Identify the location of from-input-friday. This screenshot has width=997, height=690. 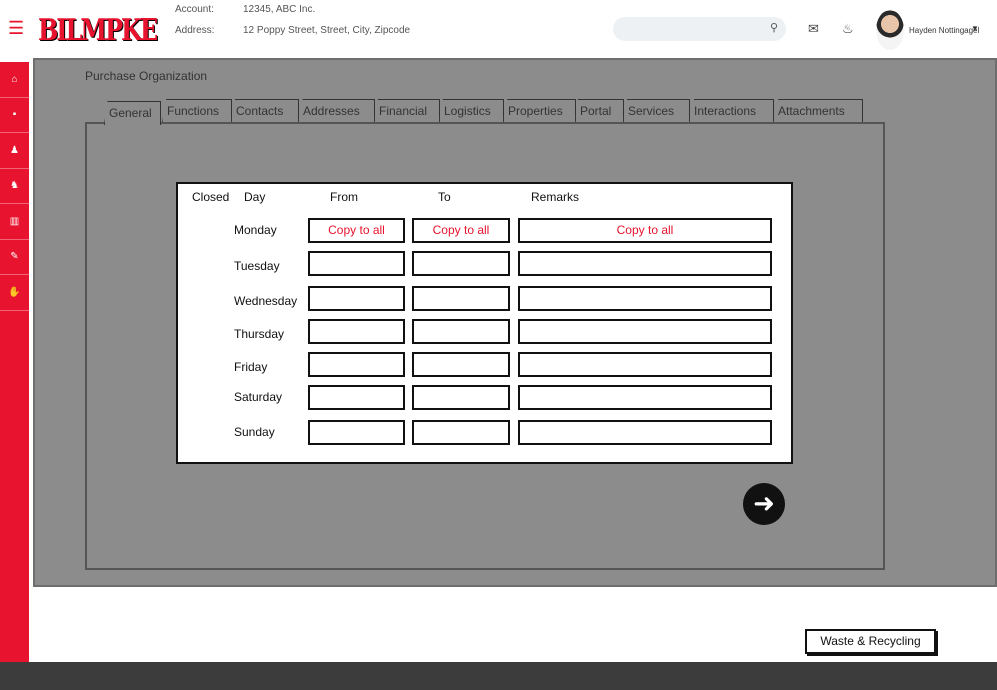
(356, 364).